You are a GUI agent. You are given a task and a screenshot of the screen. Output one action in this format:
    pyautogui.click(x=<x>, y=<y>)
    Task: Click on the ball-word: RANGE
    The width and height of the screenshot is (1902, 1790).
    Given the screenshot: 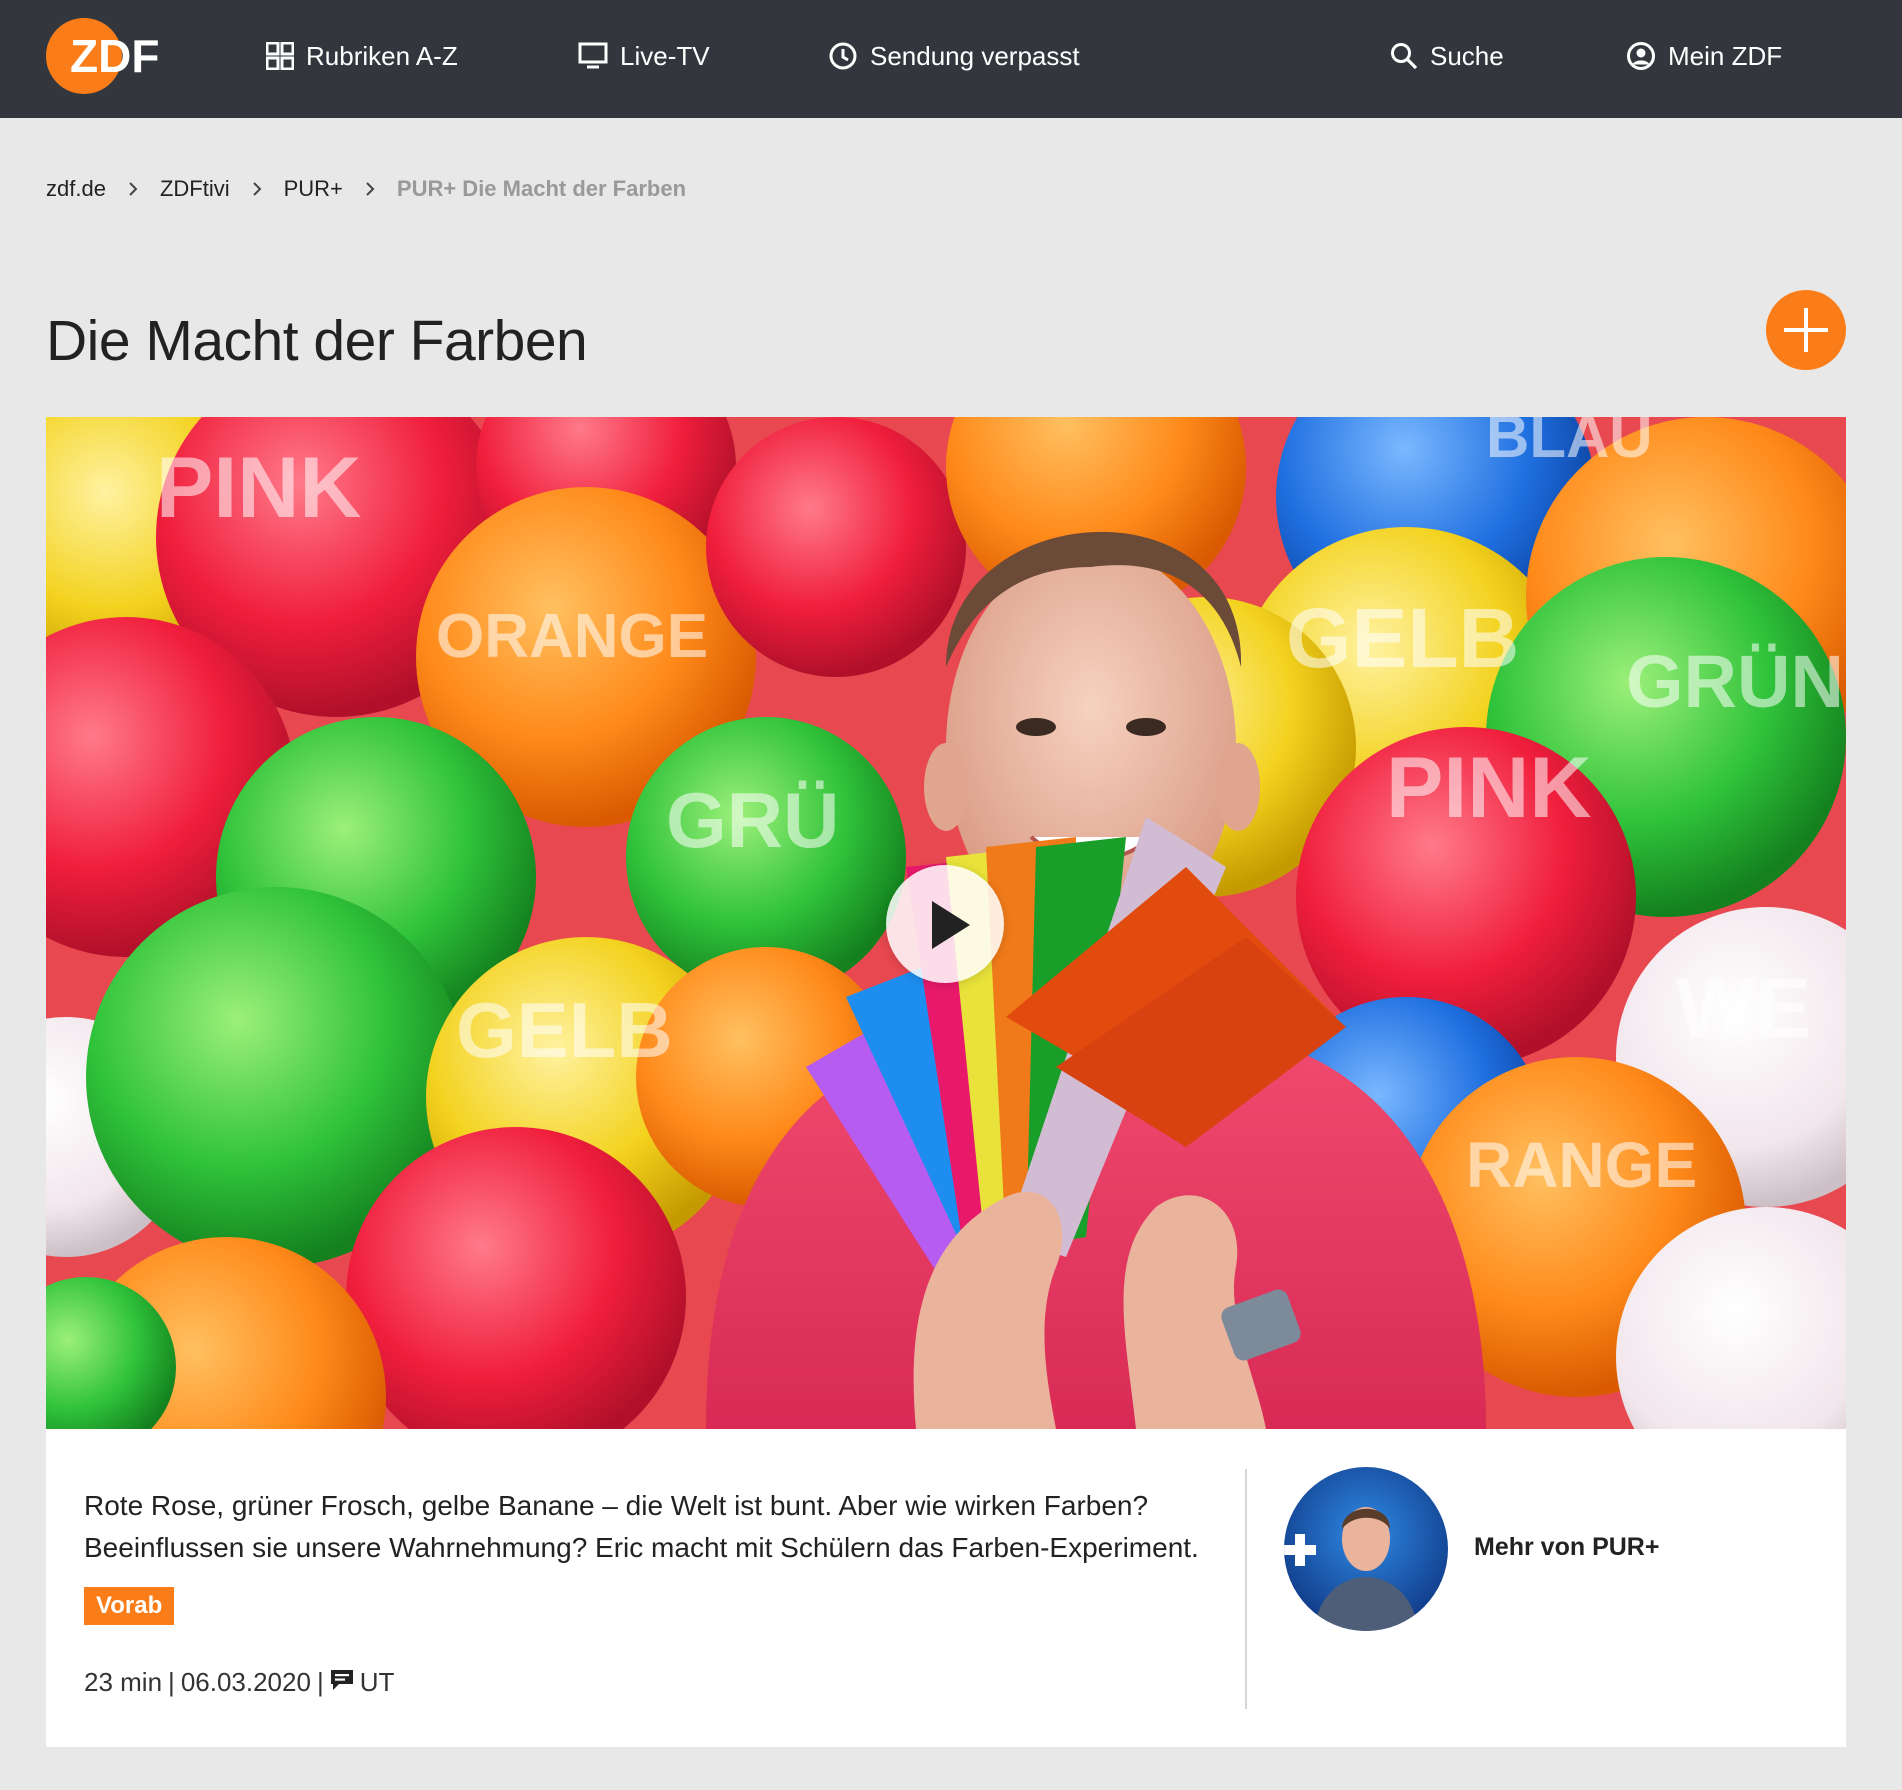 What is the action you would take?
    pyautogui.click(x=1581, y=1165)
    